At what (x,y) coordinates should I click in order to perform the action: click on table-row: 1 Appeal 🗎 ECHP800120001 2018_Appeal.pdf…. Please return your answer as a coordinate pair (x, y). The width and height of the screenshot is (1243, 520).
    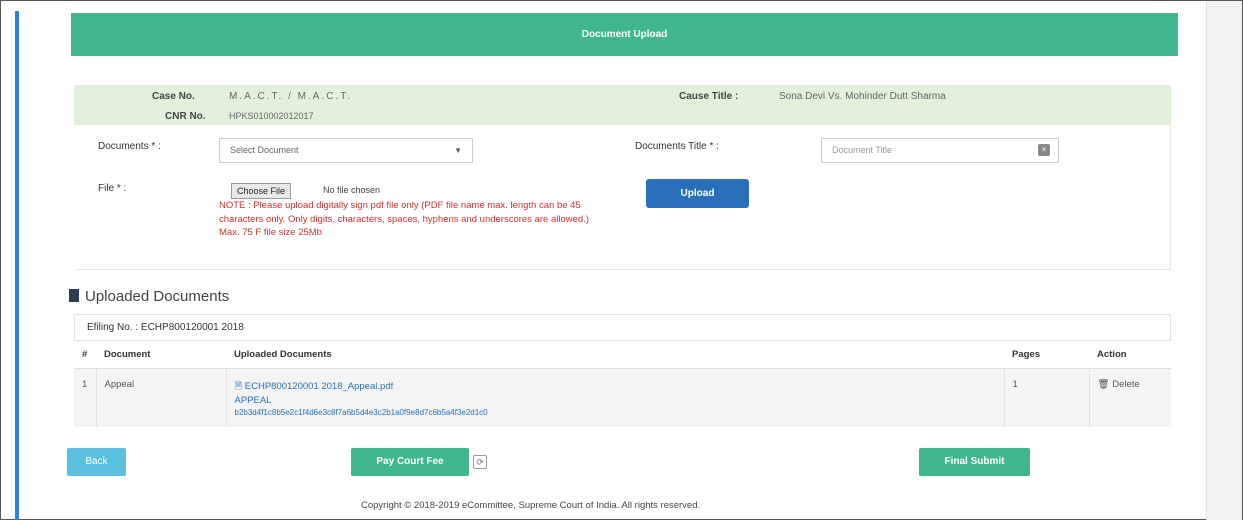
    Looking at the image, I should click on (622, 397).